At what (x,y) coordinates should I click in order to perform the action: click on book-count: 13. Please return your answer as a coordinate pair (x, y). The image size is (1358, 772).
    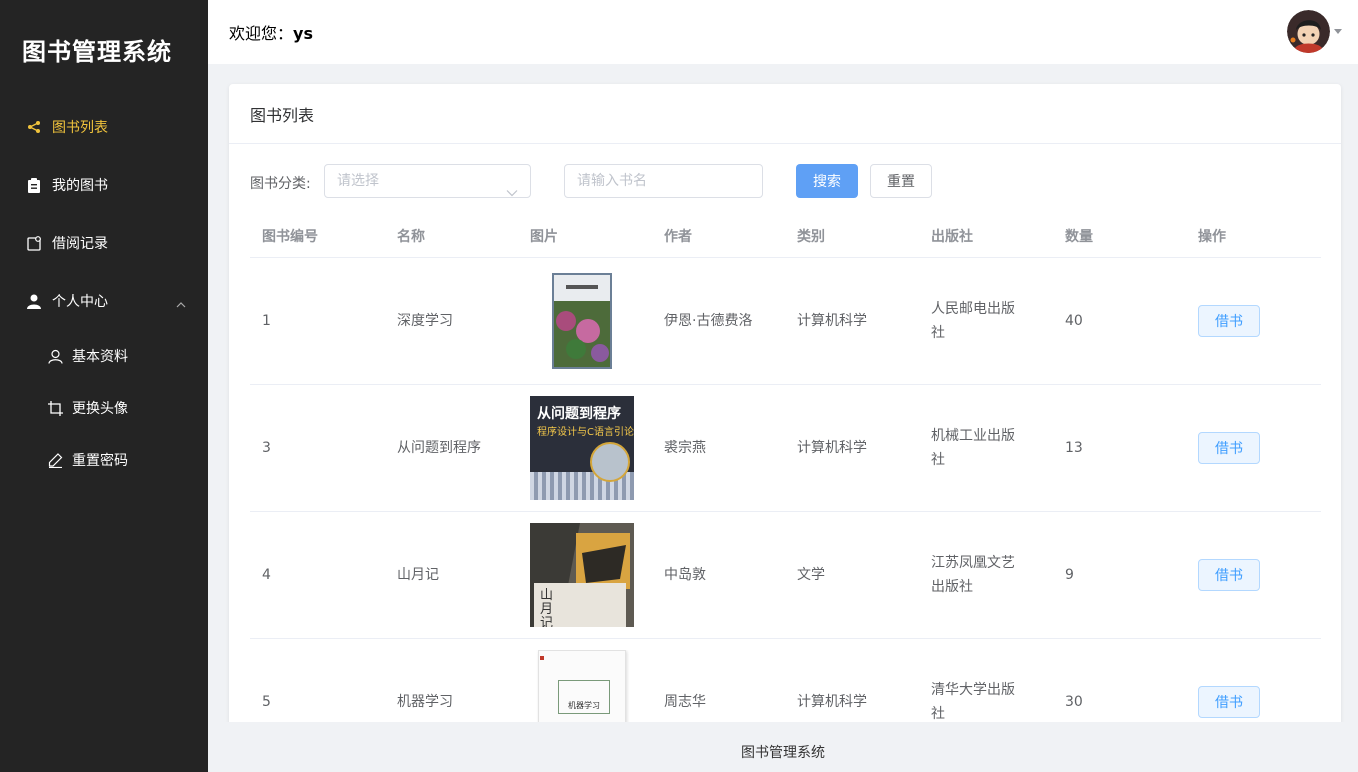
    Looking at the image, I should click on (1074, 448).